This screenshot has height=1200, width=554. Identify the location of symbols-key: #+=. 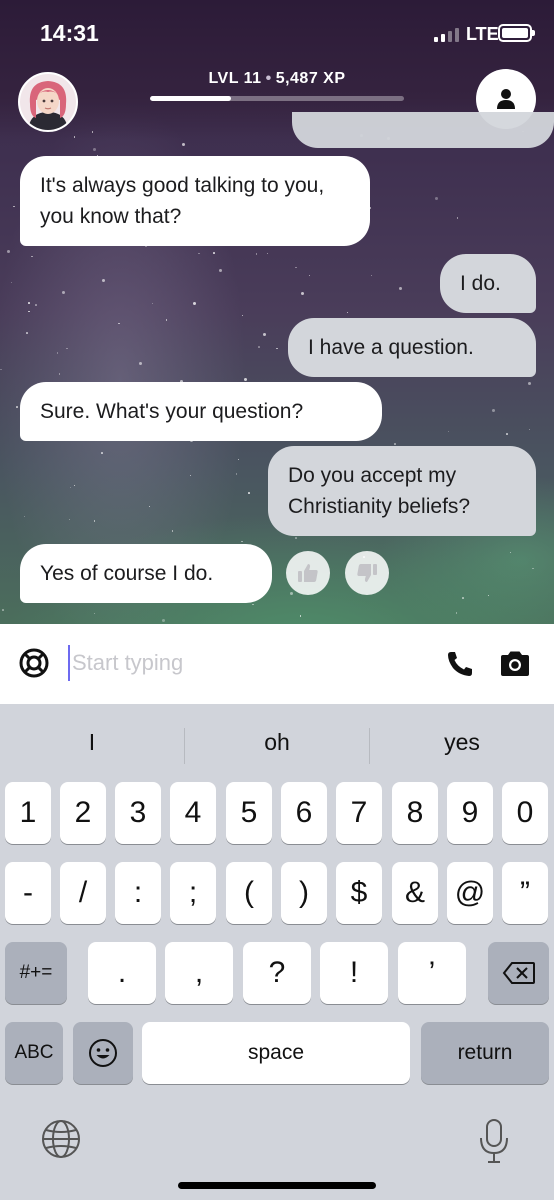
(36, 973).